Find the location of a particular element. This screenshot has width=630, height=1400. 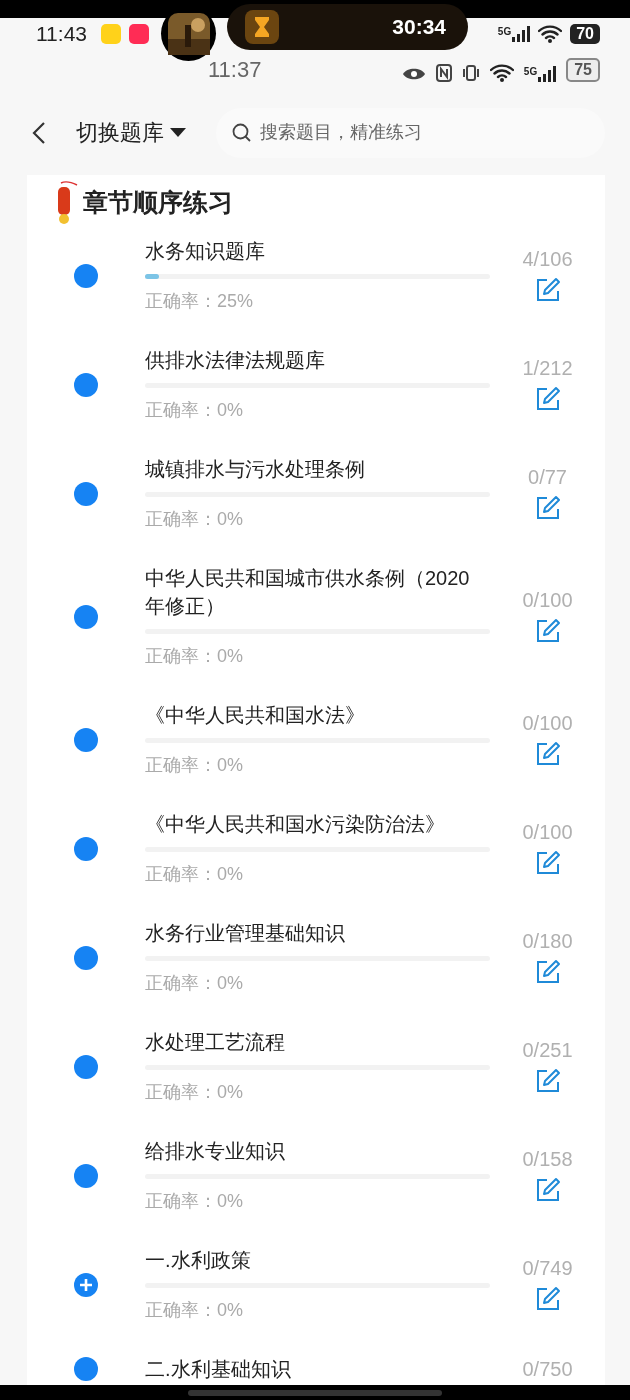

eye-icon is located at coordinates (413, 74).